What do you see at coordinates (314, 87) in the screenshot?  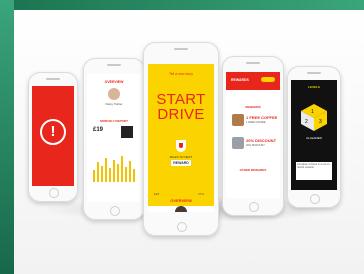 I see `levels-header: LEVELS` at bounding box center [314, 87].